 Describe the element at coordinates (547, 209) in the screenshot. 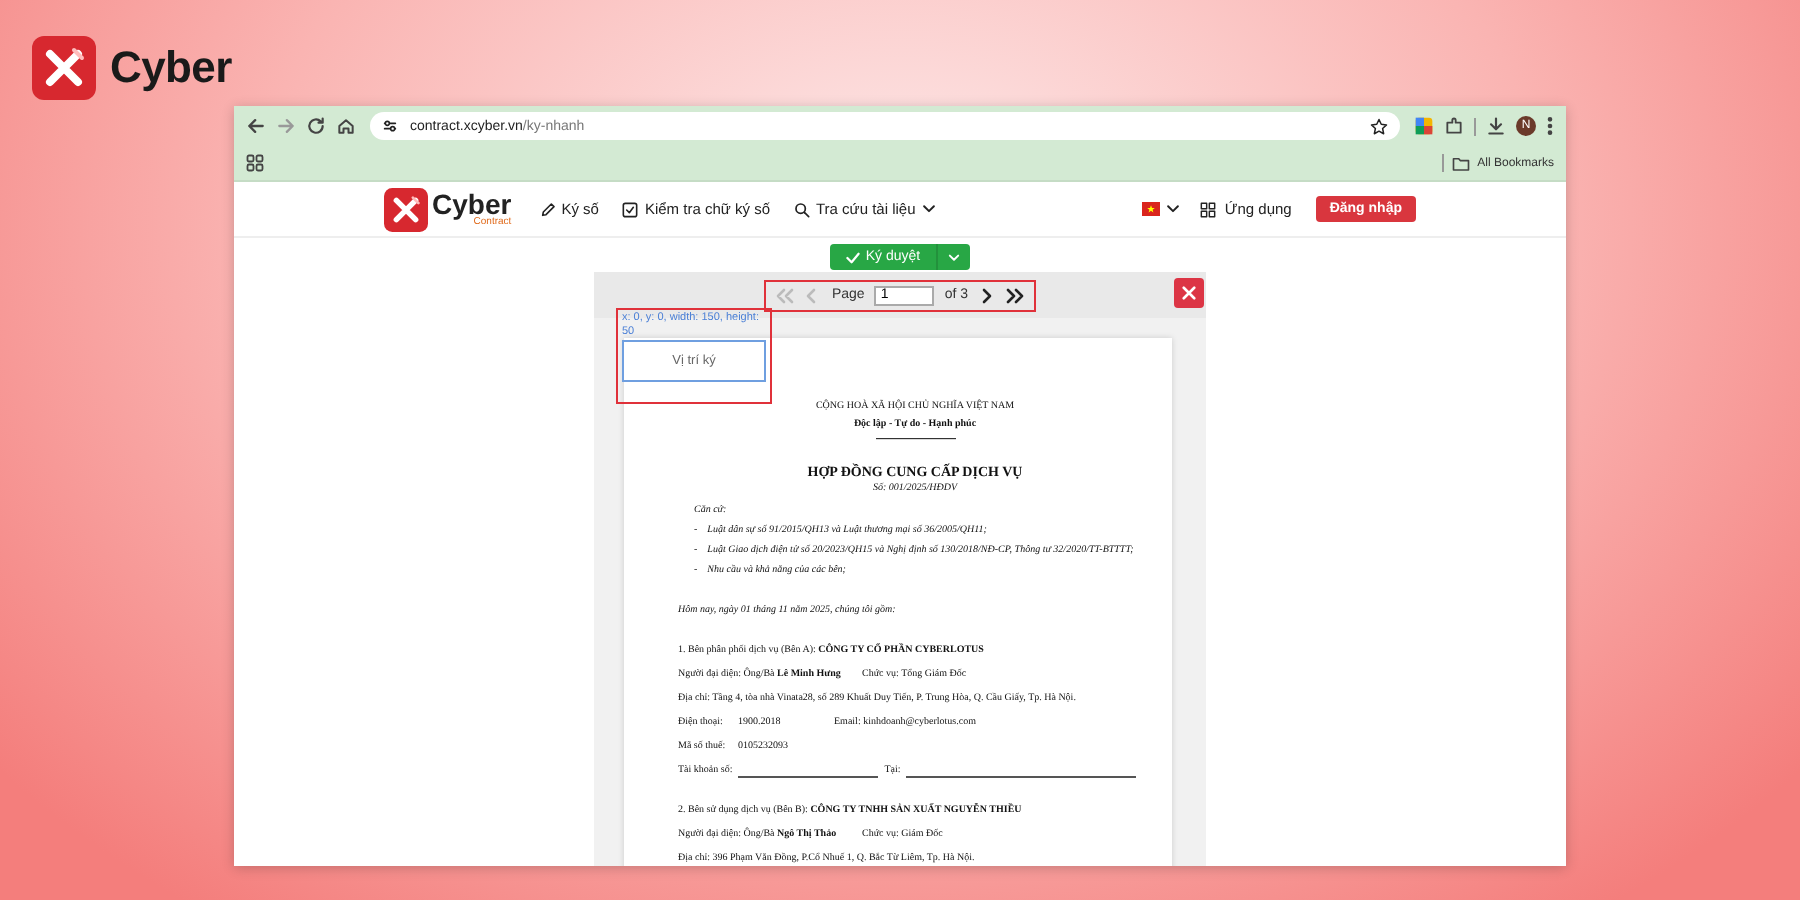

I see `pencil-icon` at that location.